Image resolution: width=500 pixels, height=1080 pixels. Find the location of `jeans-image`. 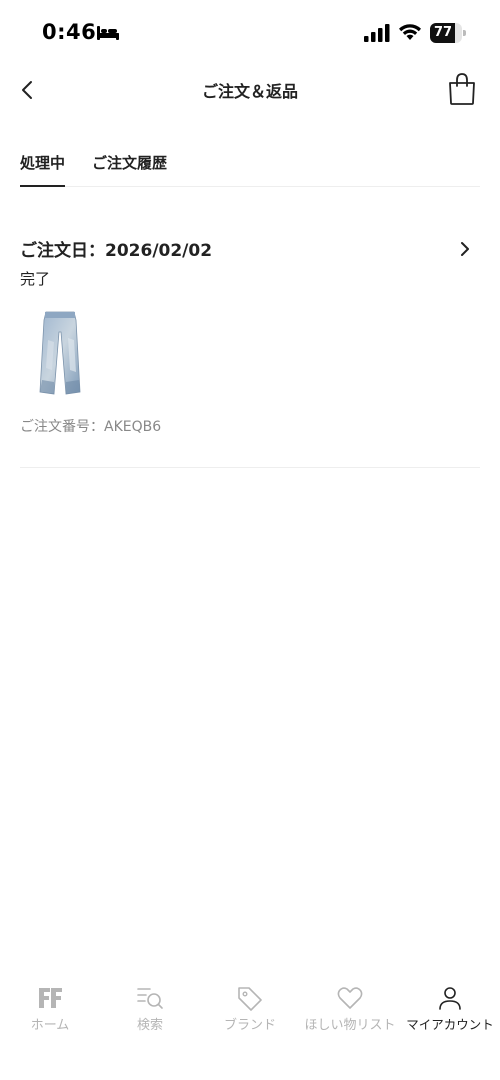

jeans-image is located at coordinates (60, 353).